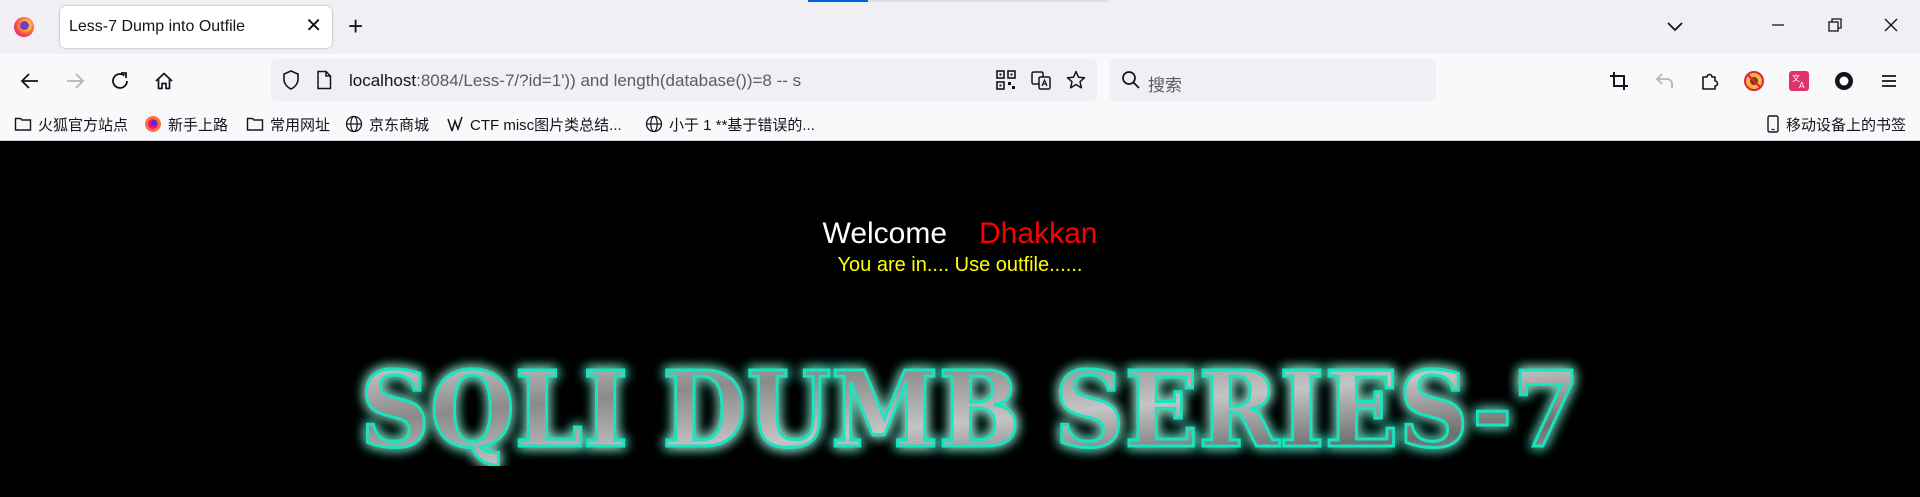  I want to click on tab-active: Less-7 Dump into Outfile ✕, so click(196, 27).